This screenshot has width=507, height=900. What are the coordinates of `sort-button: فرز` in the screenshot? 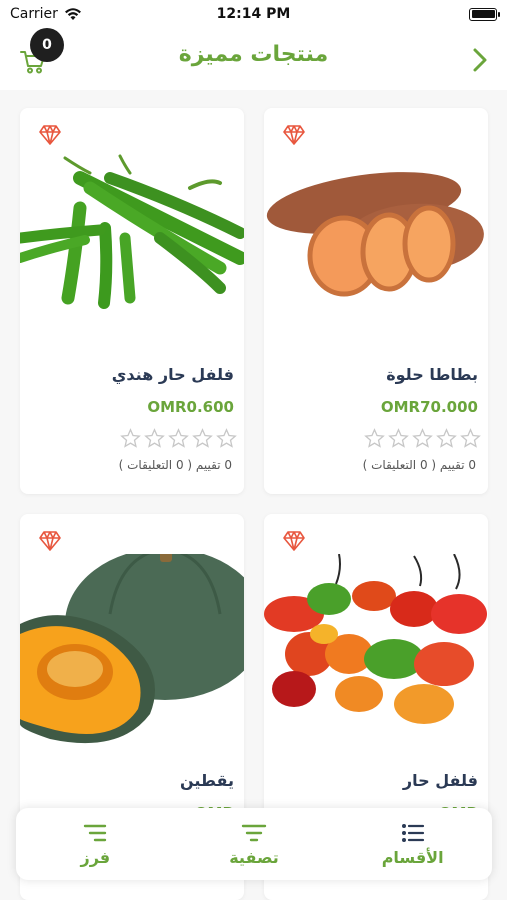 It's located at (95, 844).